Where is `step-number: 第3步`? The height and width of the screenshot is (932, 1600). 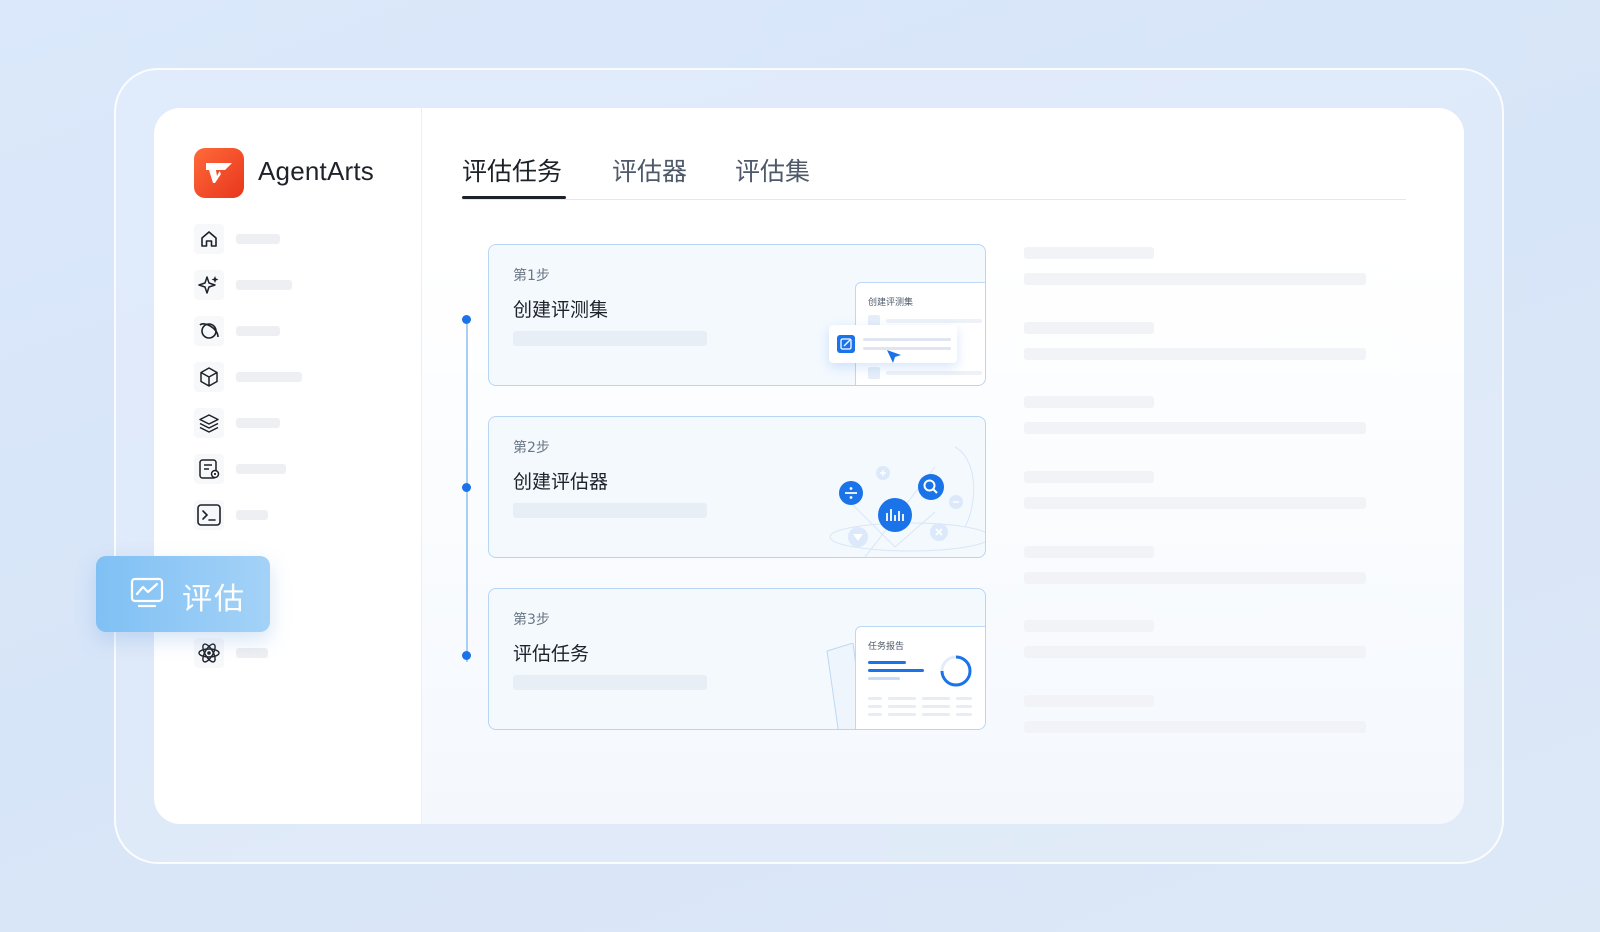
step-number: 第3步 is located at coordinates (531, 620).